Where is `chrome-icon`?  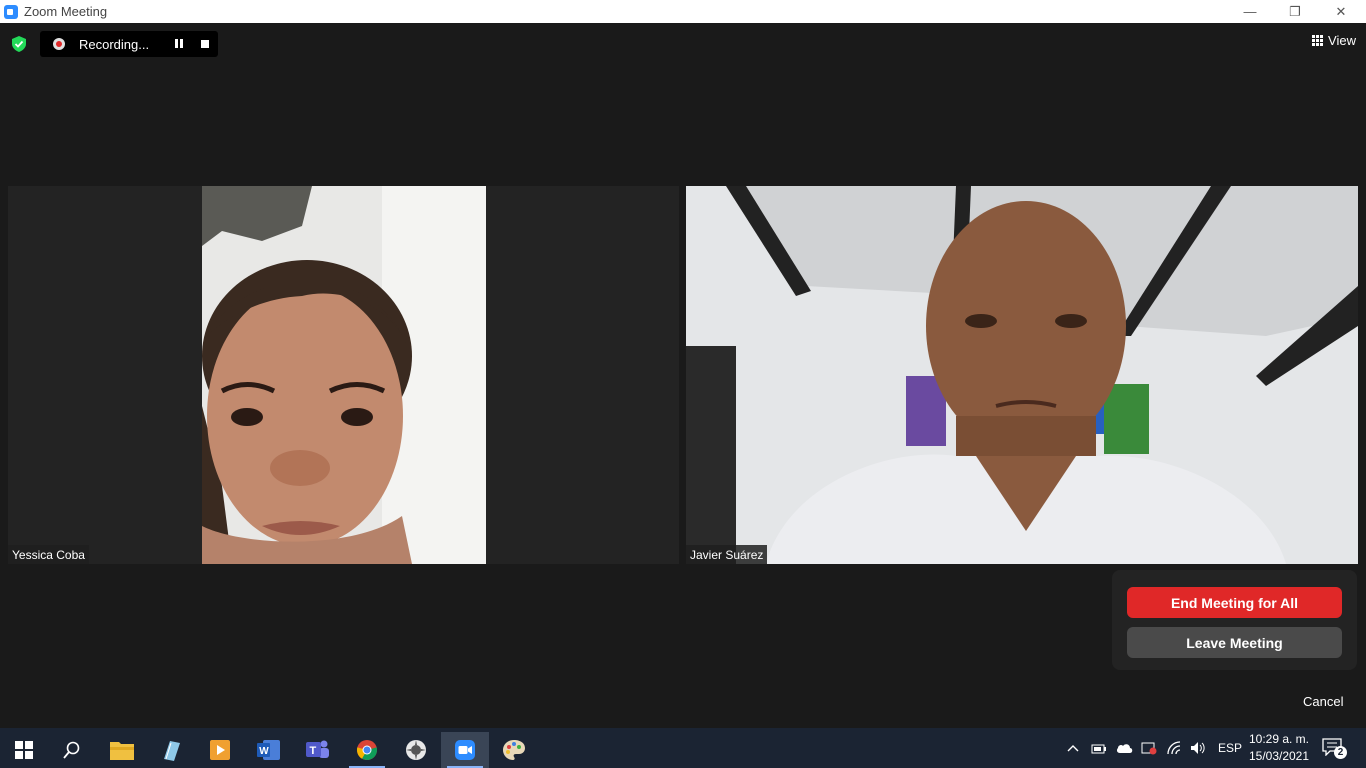
chrome-icon is located at coordinates (367, 750).